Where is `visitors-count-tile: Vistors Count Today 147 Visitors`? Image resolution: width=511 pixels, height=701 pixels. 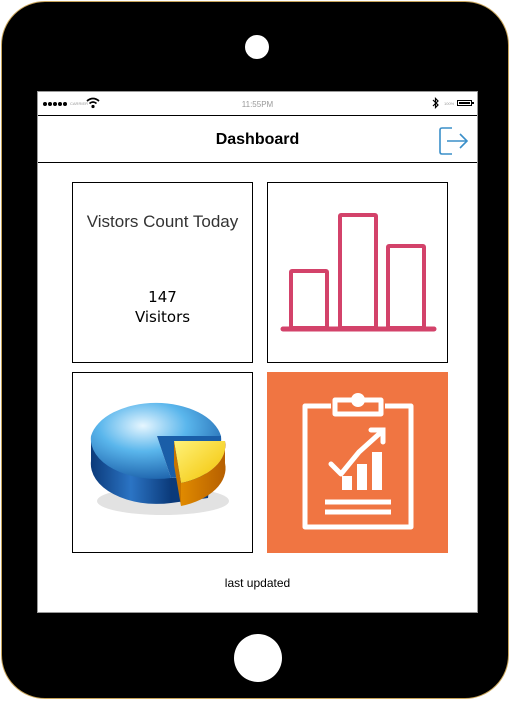
visitors-count-tile: Vistors Count Today 147 Visitors is located at coordinates (162, 272).